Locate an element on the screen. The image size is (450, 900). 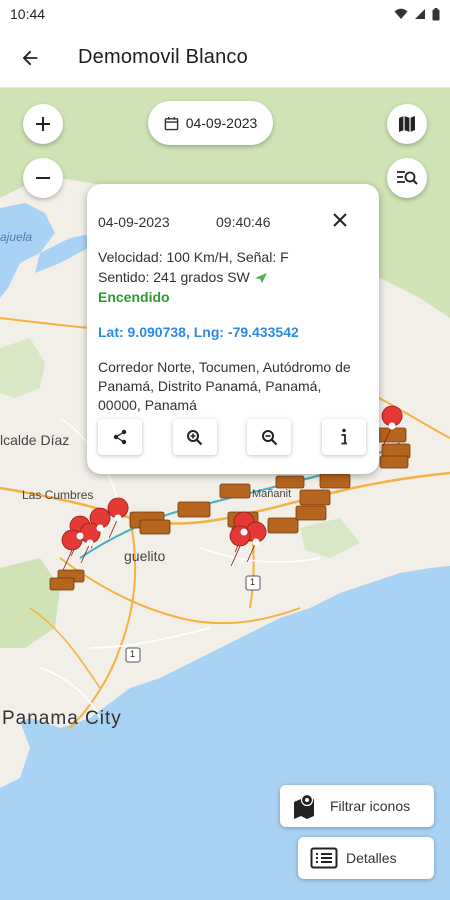
arrow-left-icon is located at coordinates (30, 57).